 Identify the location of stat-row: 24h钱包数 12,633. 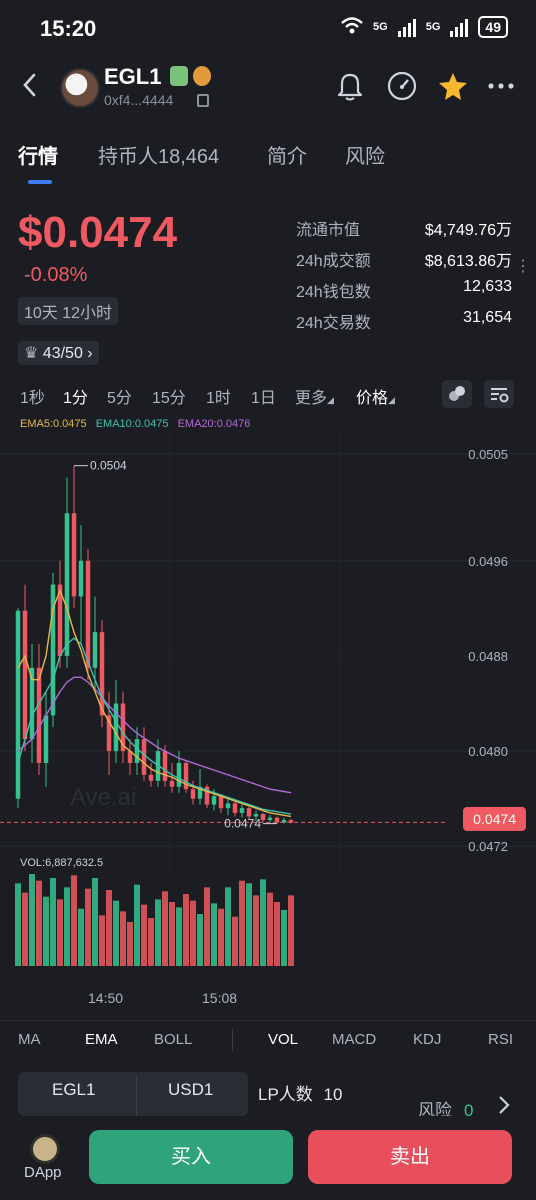
(404, 290).